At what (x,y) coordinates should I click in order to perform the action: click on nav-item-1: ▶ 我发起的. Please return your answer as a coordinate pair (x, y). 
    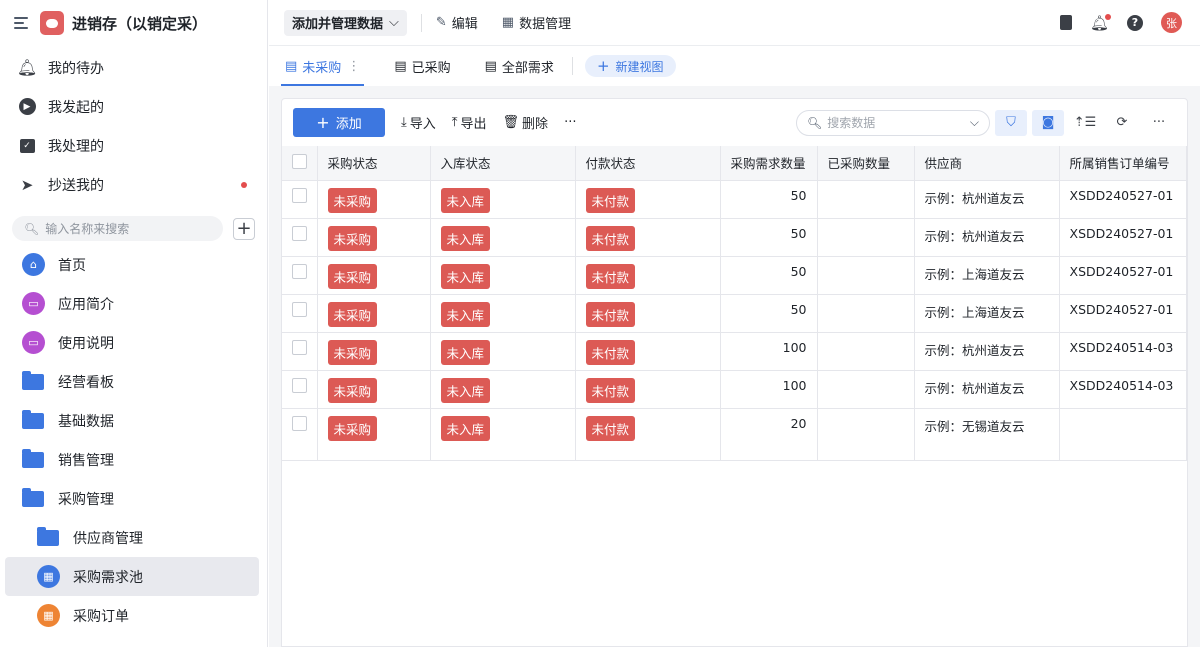
    Looking at the image, I should click on (133, 106).